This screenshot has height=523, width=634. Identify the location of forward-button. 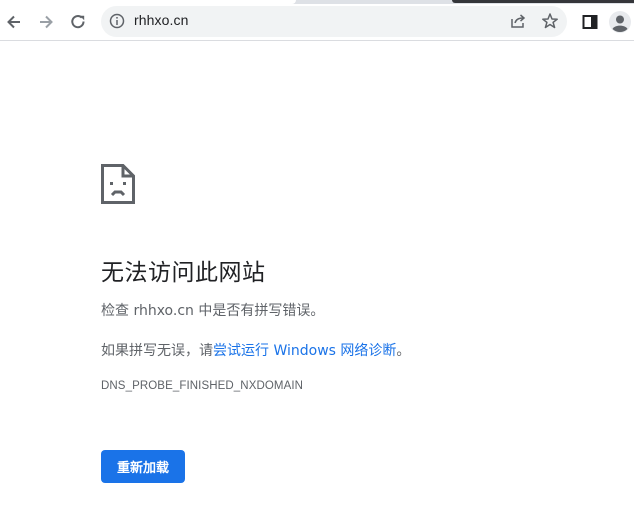
(46, 22).